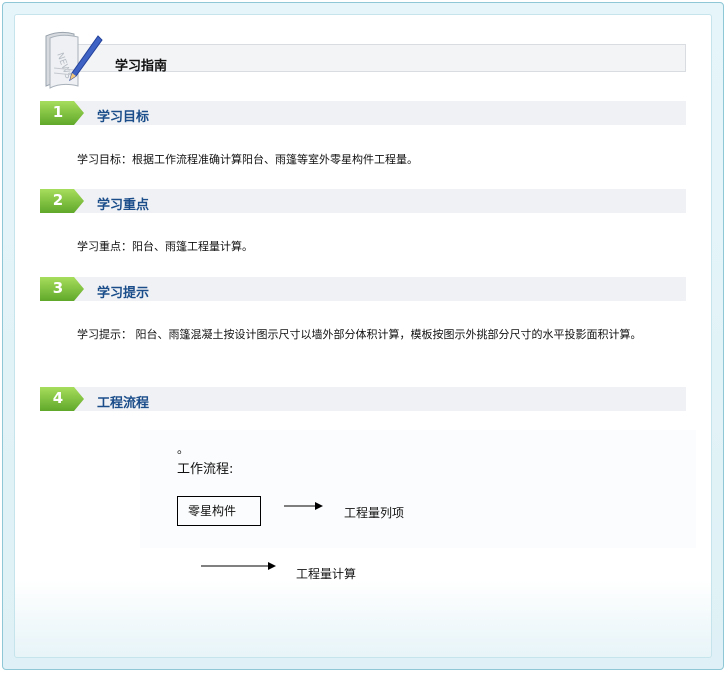 This screenshot has width=728, height=674. What do you see at coordinates (58, 112) in the screenshot?
I see `step-number: 1` at bounding box center [58, 112].